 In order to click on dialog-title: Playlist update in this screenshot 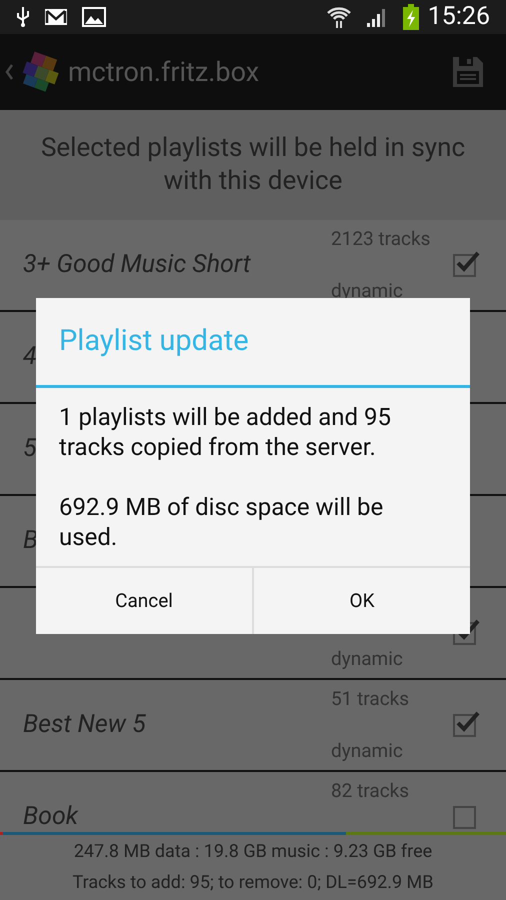, I will do `click(154, 341)`.